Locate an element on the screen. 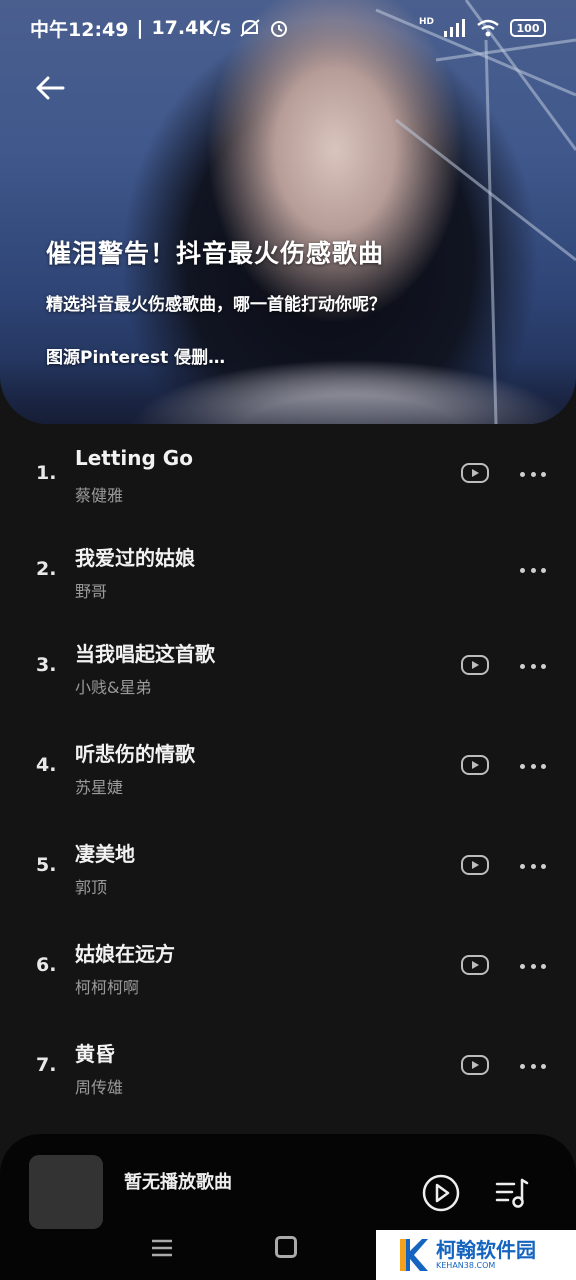 This screenshot has width=576, height=1280. song-number: 1. is located at coordinates (46, 473).